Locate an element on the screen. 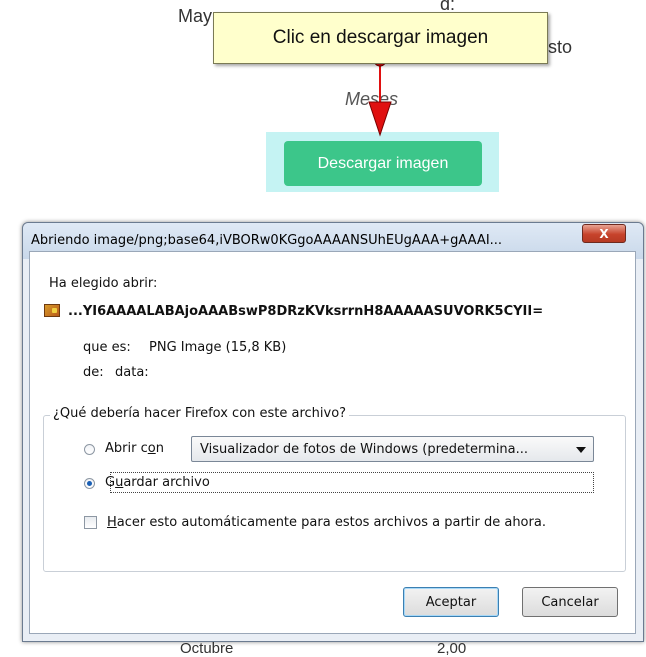  close-button: X is located at coordinates (604, 233).